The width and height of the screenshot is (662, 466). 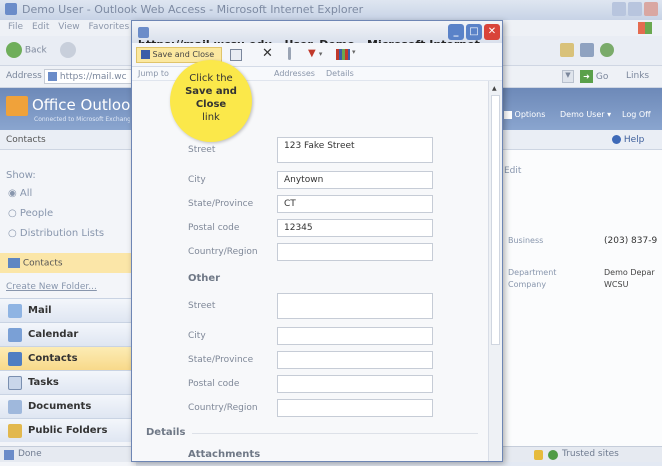 I want to click on office-logo-icon, so click(x=17, y=106).